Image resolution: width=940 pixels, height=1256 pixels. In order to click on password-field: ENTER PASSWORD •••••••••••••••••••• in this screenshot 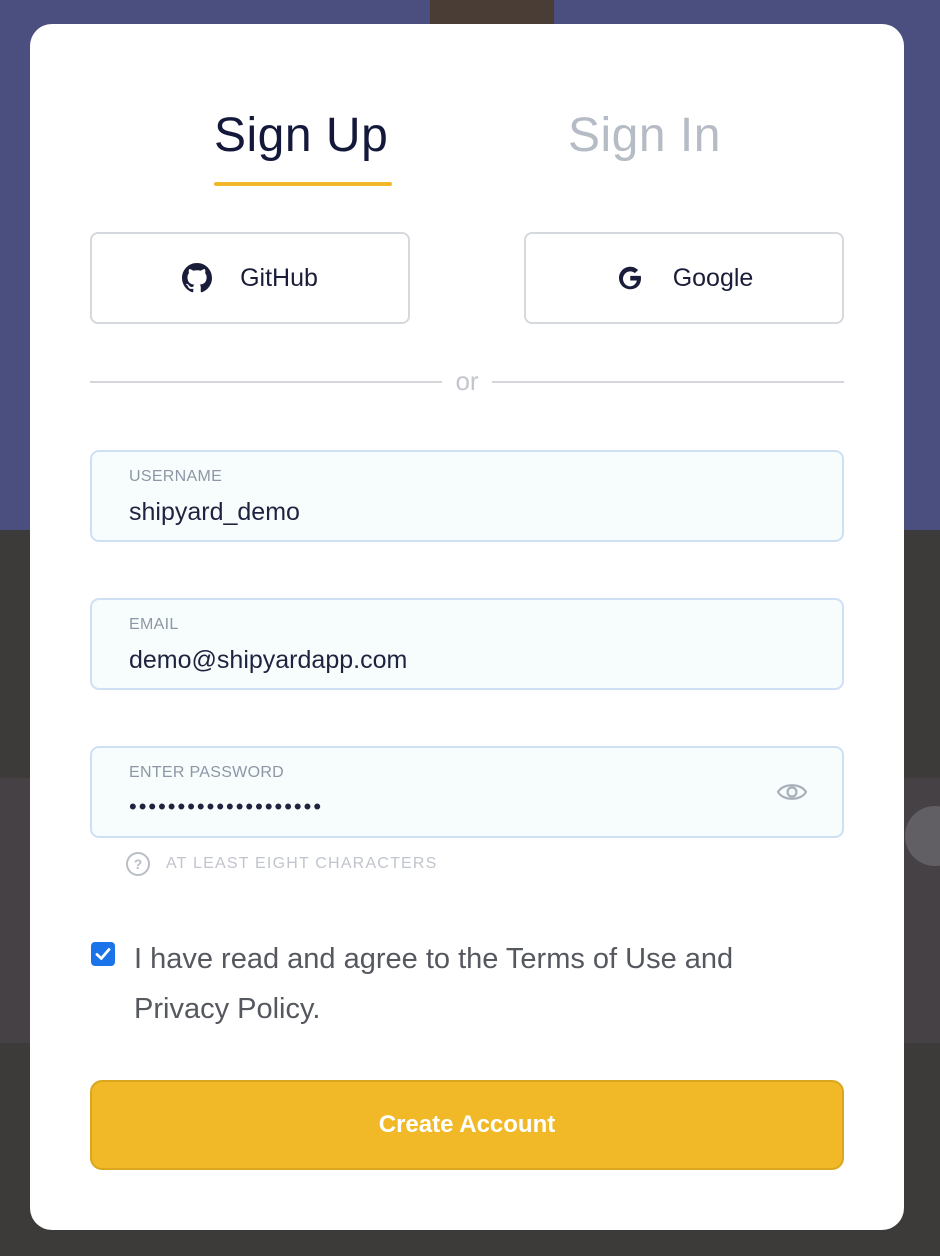, I will do `click(467, 792)`.